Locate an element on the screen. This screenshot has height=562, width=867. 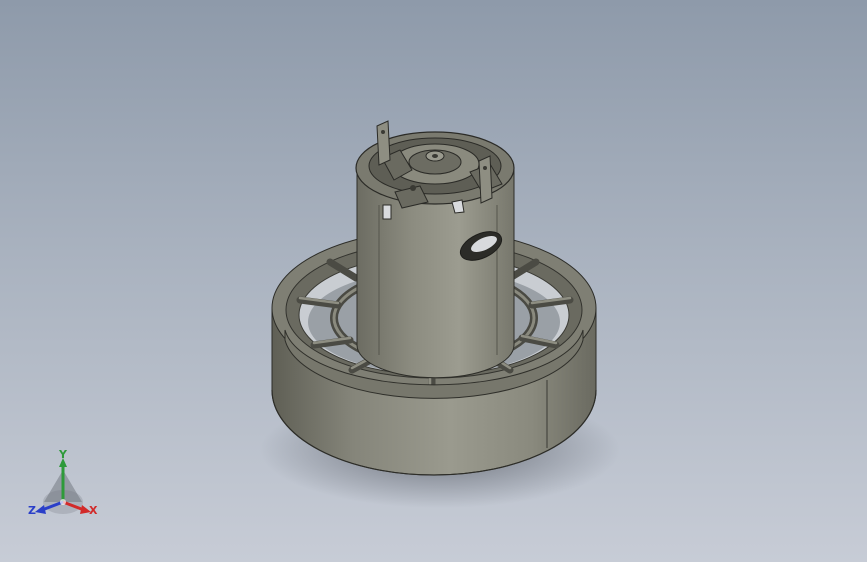
z-axis-label: Z is located at coordinates (32, 510).